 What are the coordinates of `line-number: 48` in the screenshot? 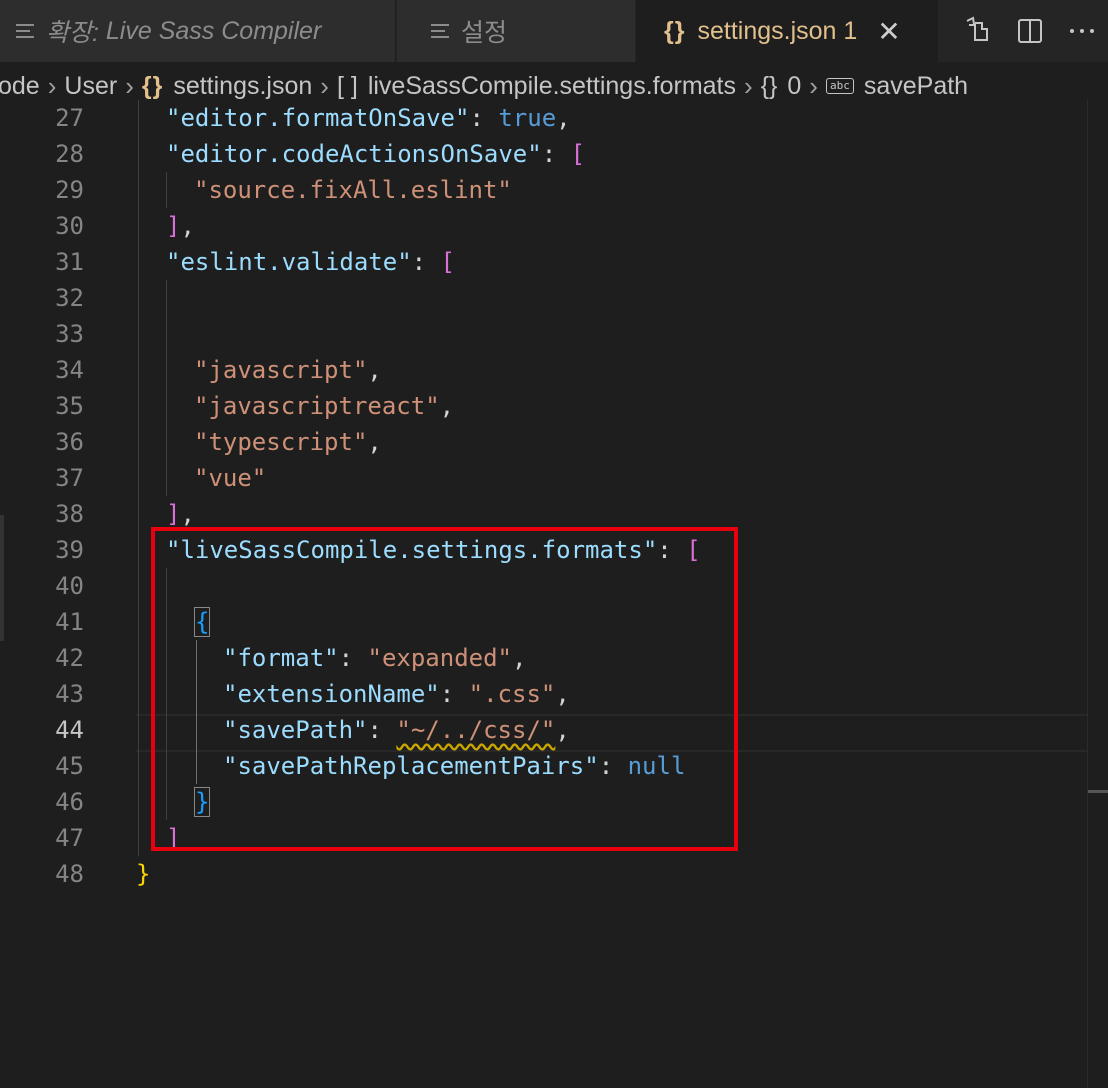 It's located at (69, 874).